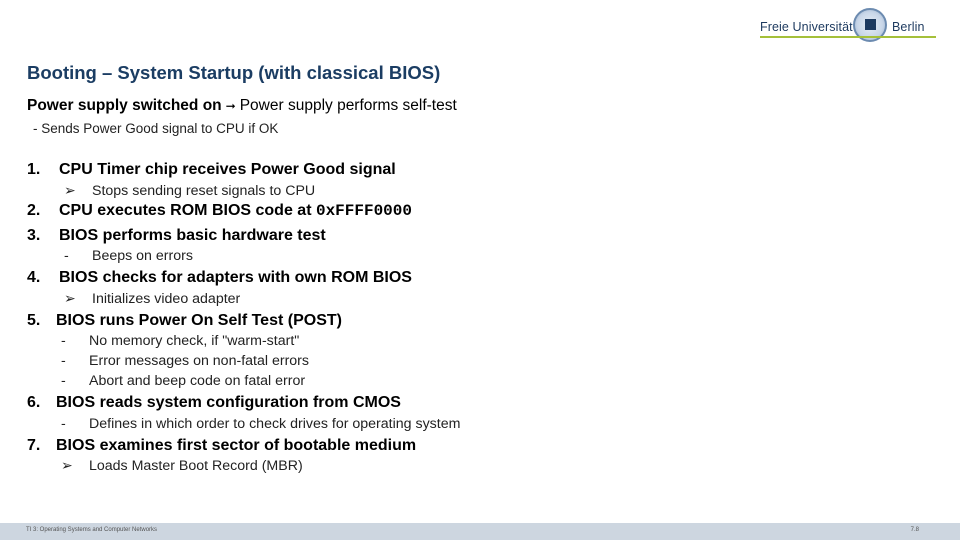  Describe the element at coordinates (192, 235) in the screenshot. I see `step-text: BIOS performs basic hardware test` at that location.